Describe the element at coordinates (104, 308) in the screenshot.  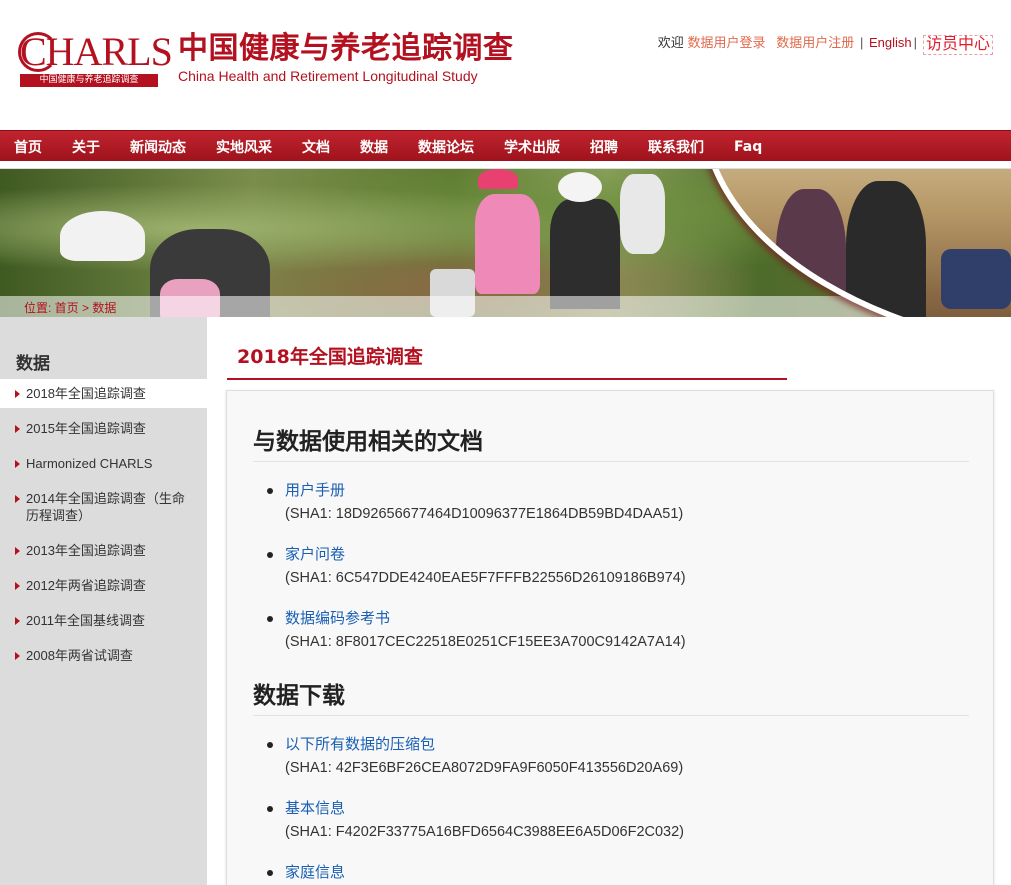
I see `breadcrumb-current: 数据` at that location.